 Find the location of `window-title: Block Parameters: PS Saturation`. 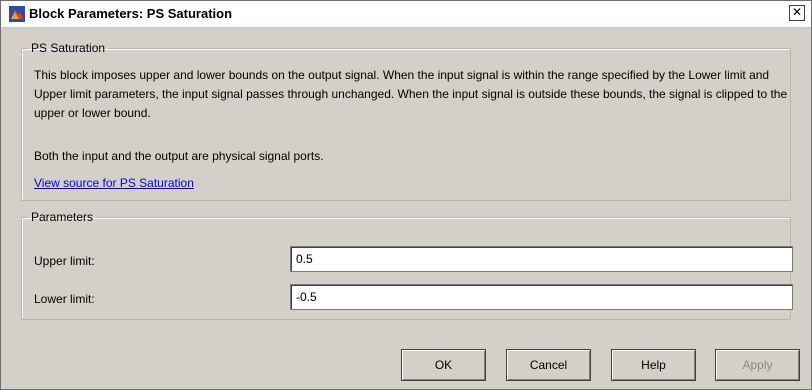

window-title: Block Parameters: PS Saturation is located at coordinates (131, 13).